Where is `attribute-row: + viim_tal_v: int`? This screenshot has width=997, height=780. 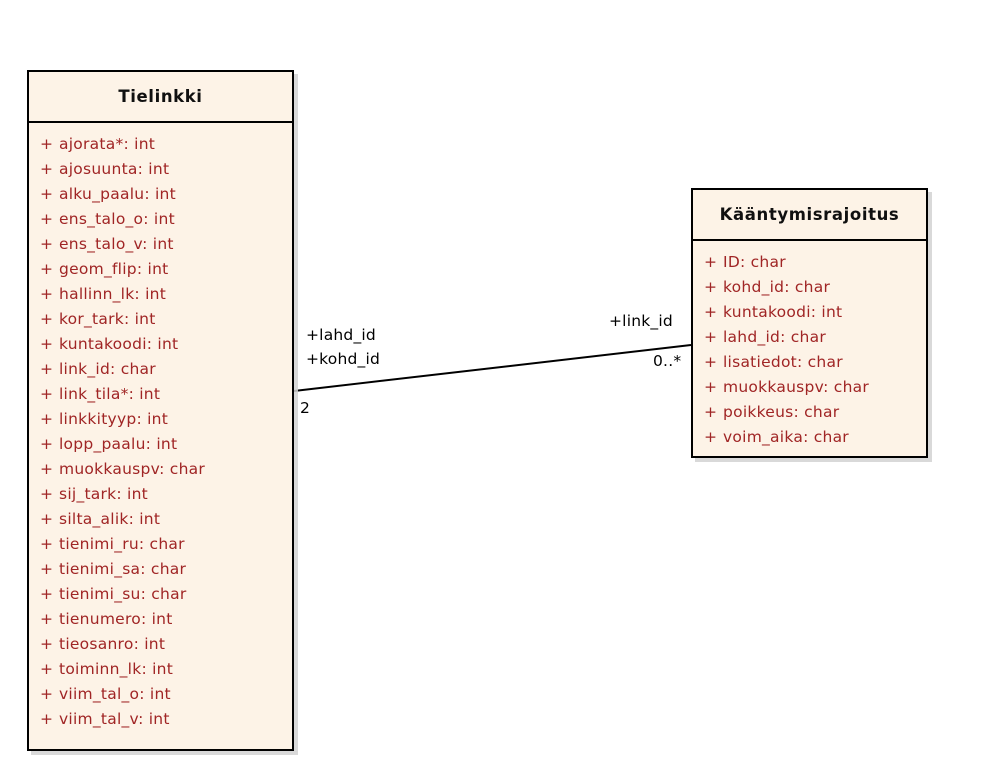 attribute-row: + viim_tal_v: int is located at coordinates (160, 719).